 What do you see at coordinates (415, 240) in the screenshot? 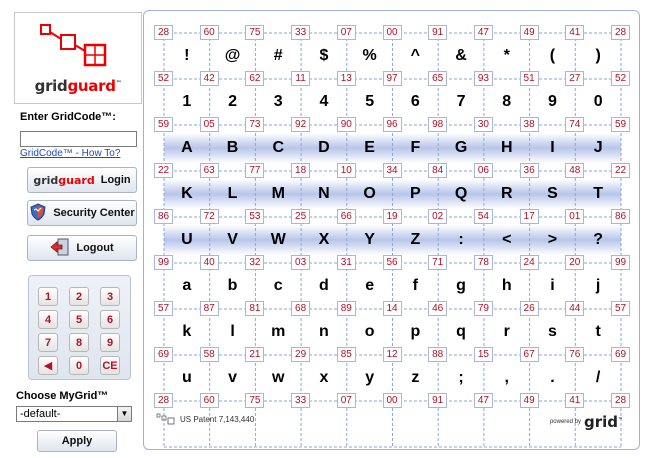
I see `grid-character: Z` at bounding box center [415, 240].